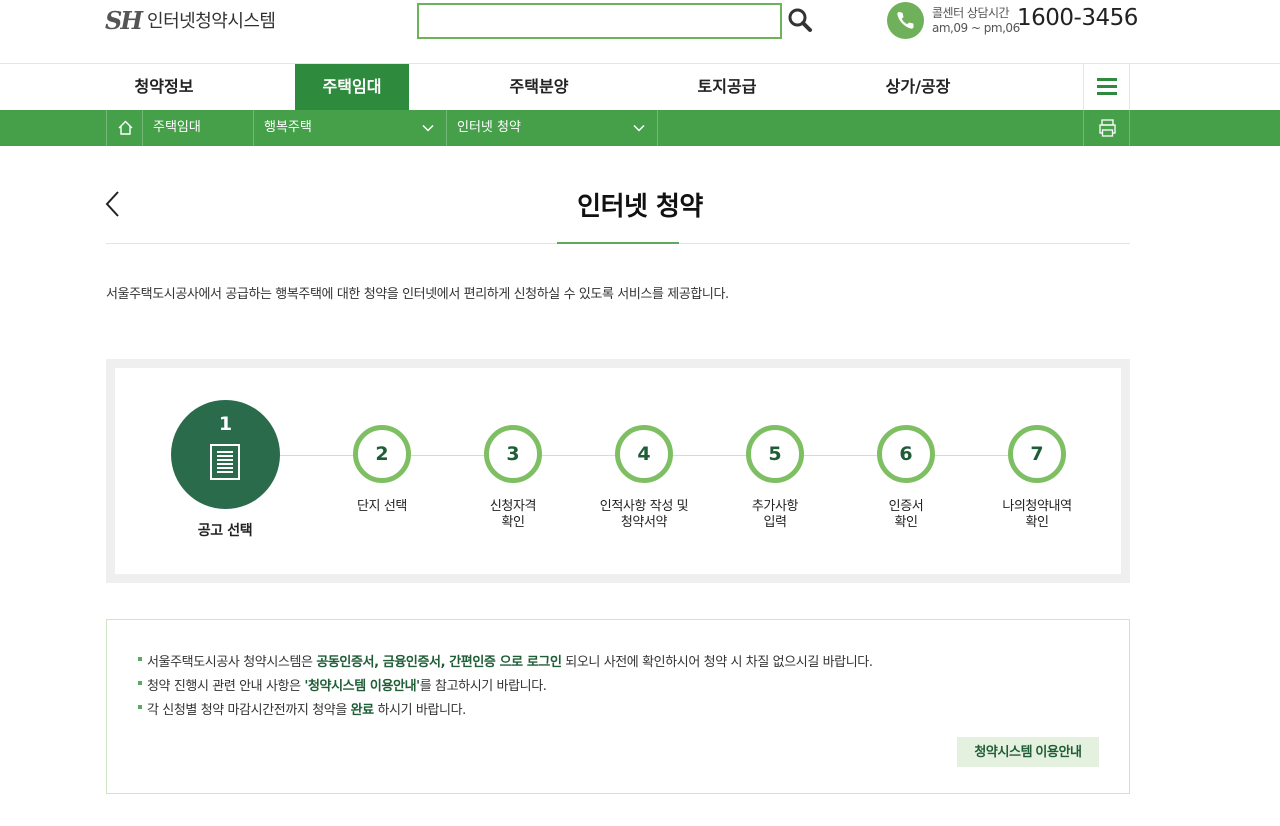  What do you see at coordinates (906, 514) in the screenshot?
I see `step-6-label: 인증서 확인` at bounding box center [906, 514].